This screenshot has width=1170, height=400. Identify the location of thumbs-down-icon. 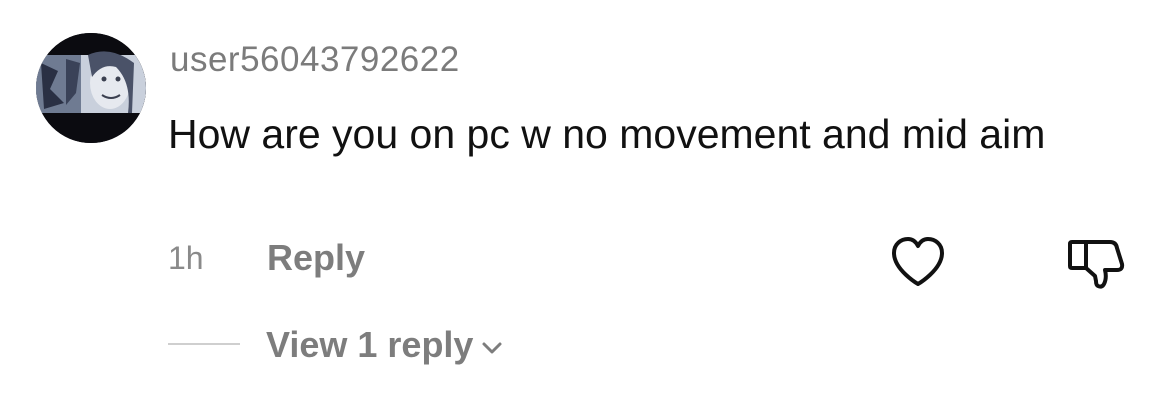
(1096, 264).